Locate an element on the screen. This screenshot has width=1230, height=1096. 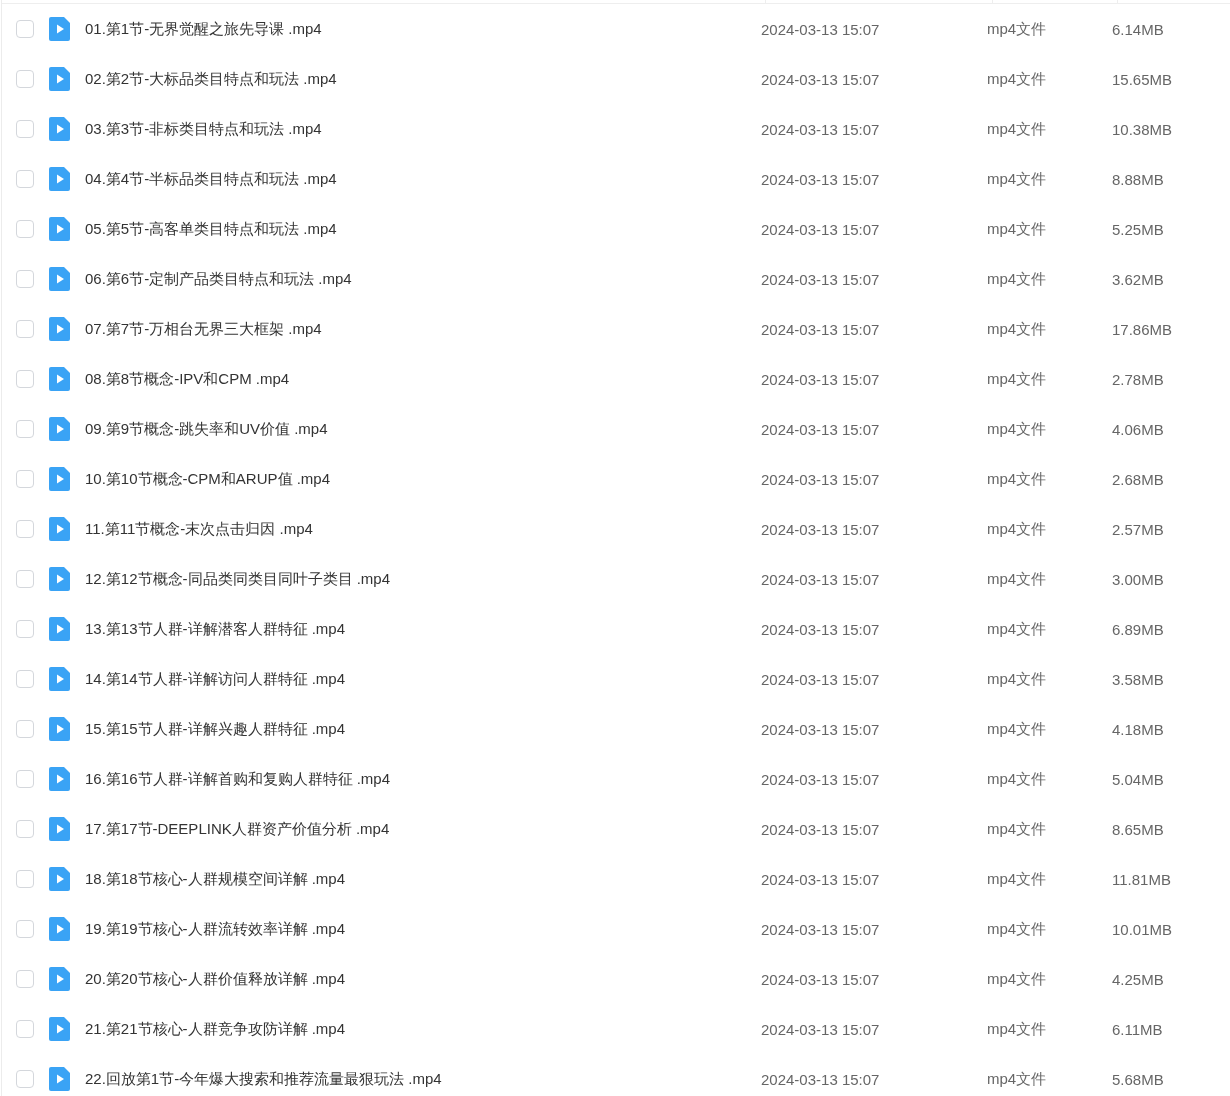
file-size: 17.86MB is located at coordinates (1142, 329).